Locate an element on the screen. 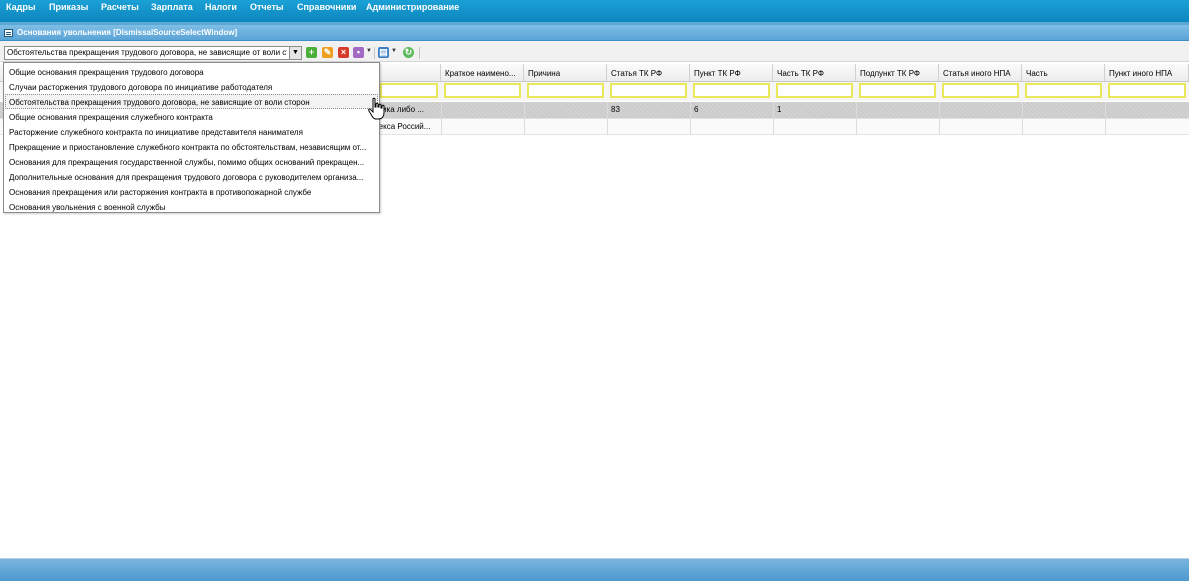  menu-item-otchety: Отчеты is located at coordinates (267, 7).